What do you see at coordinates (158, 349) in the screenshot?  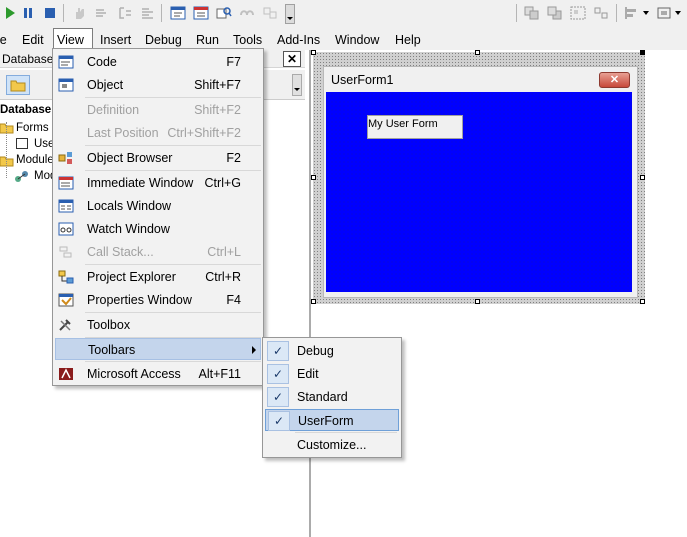 I see `menu-item-toolbars: Toolbars` at bounding box center [158, 349].